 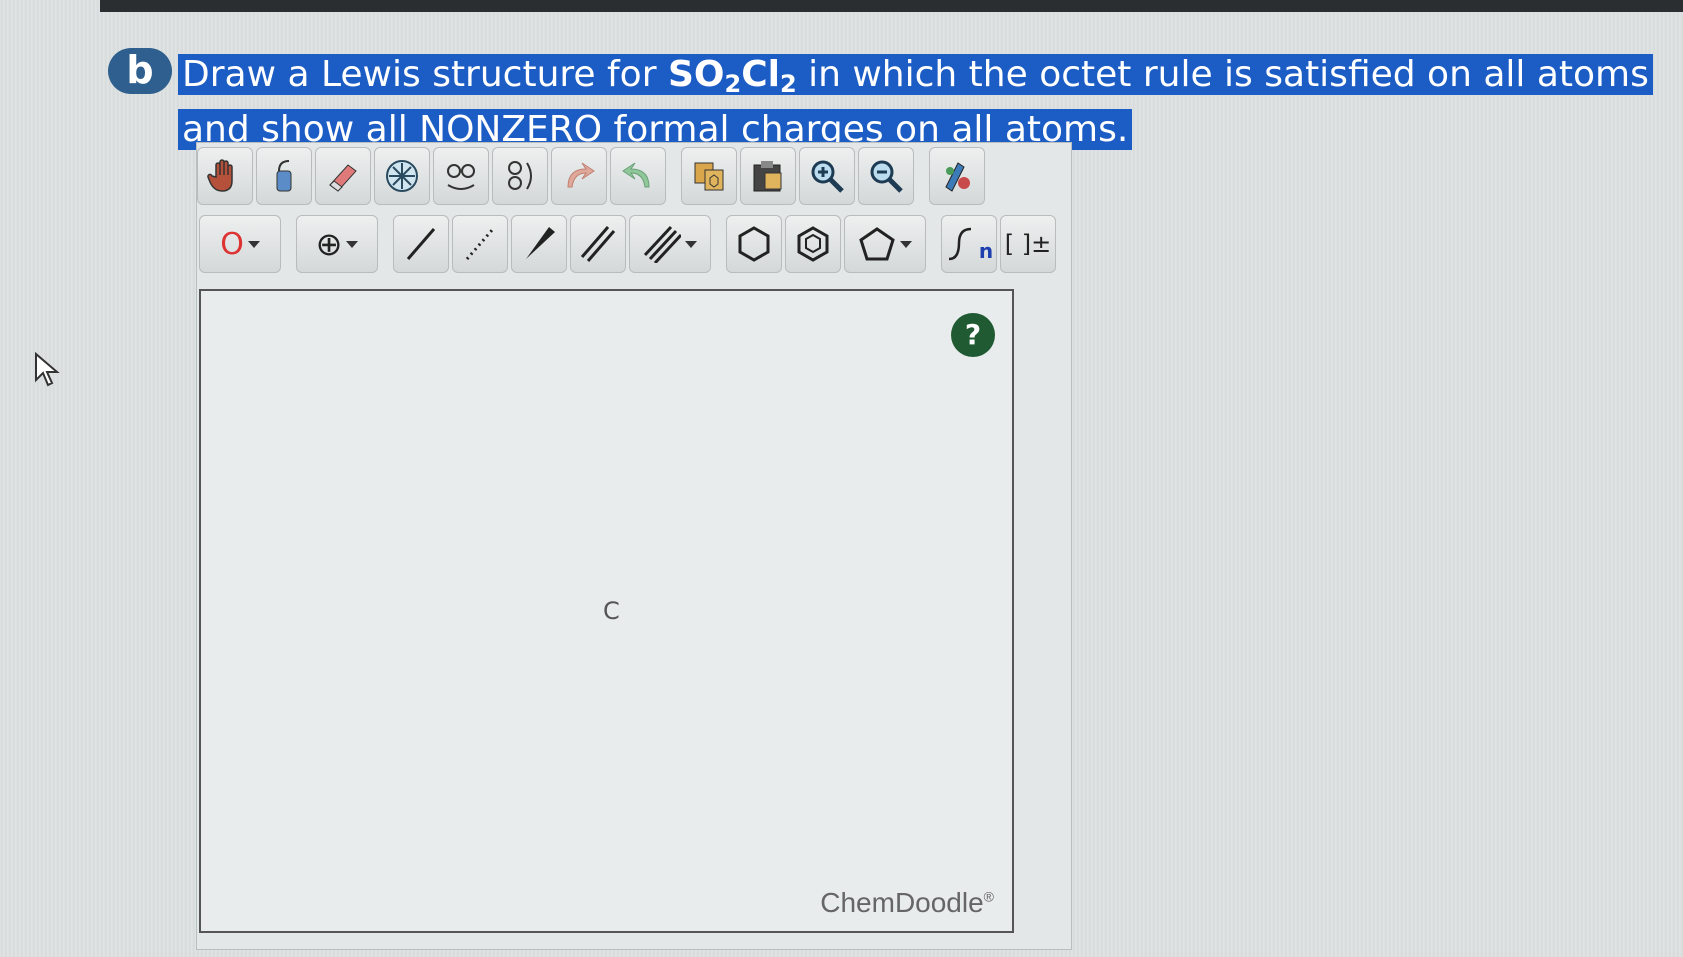 I want to click on wedge-bond-button, so click(x=539, y=244).